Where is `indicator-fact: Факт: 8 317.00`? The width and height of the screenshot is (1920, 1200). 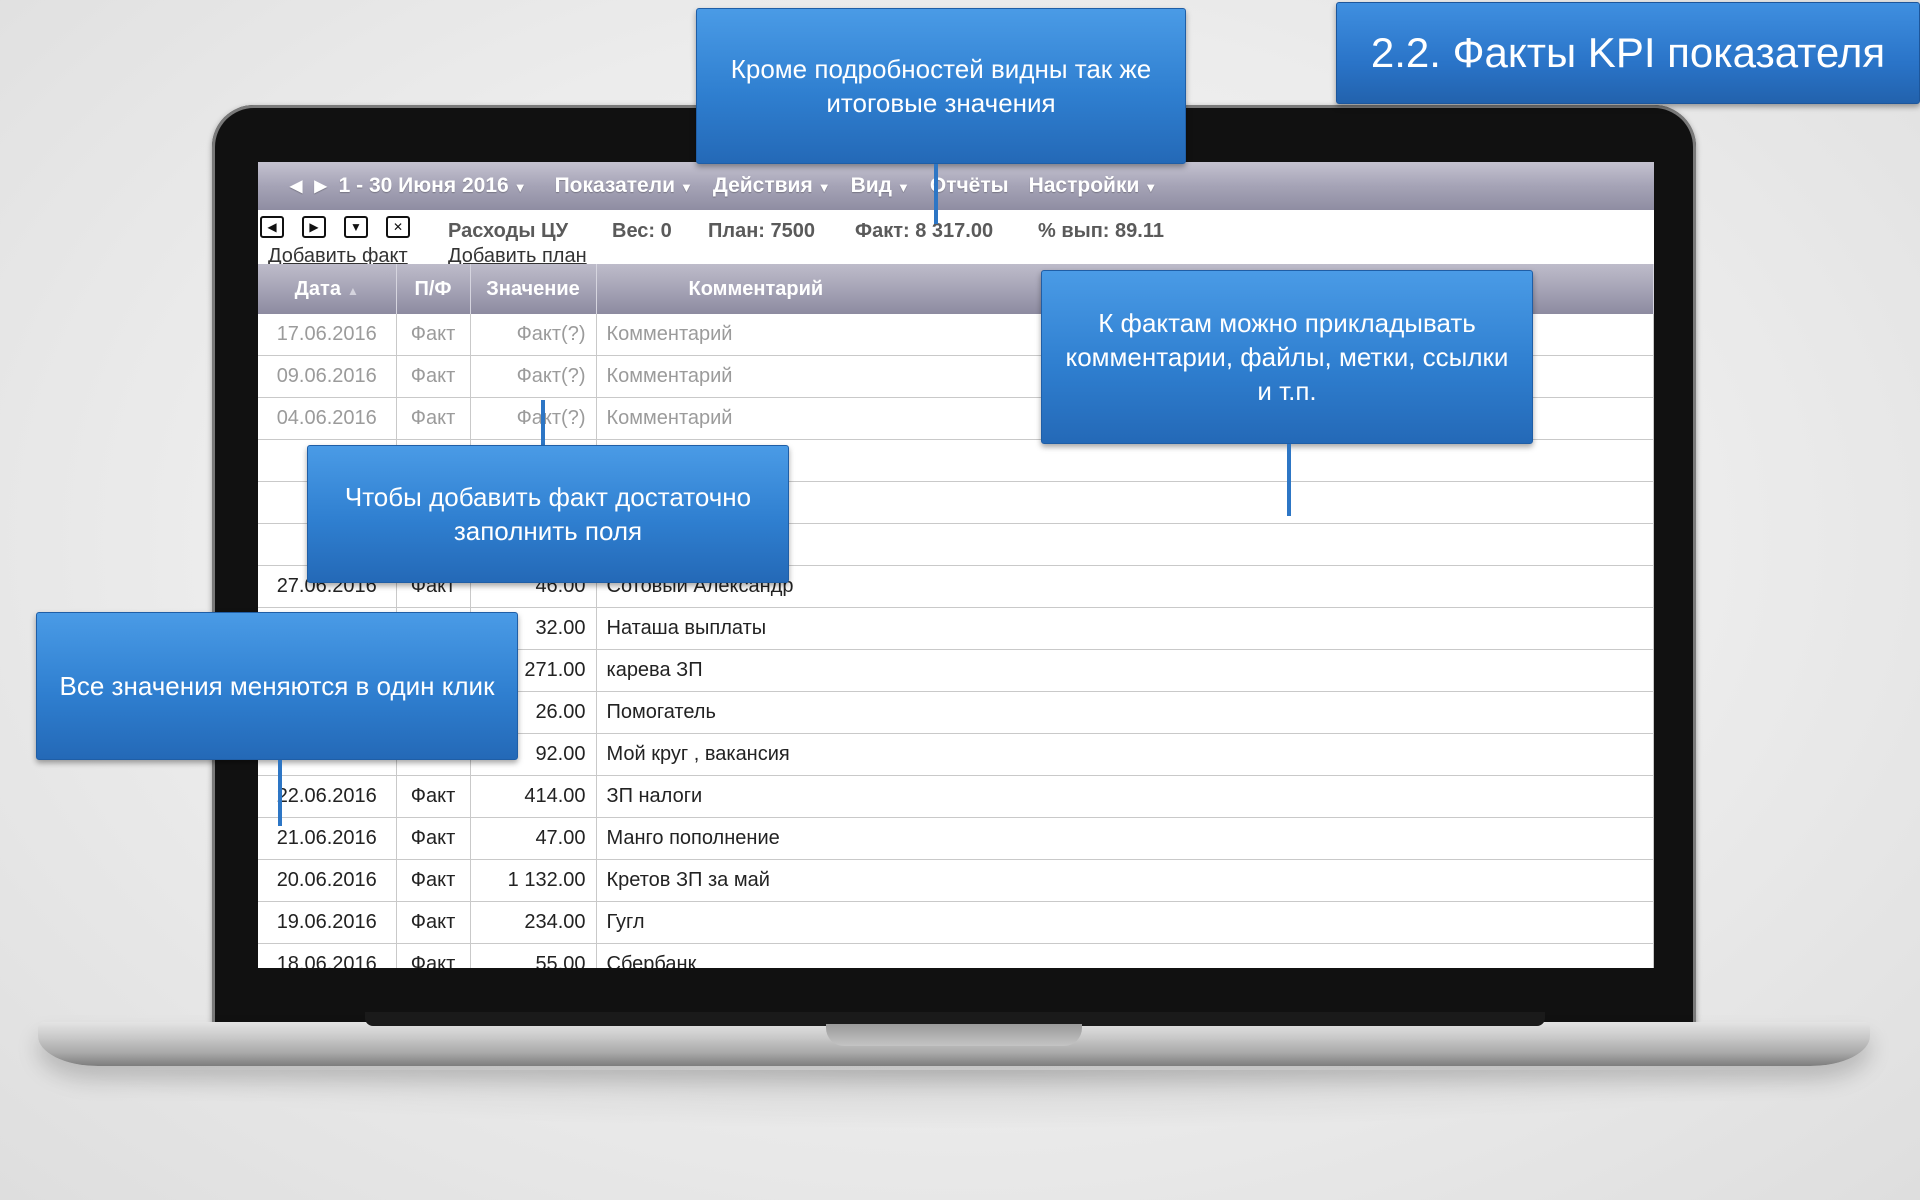
indicator-fact: Факт: 8 317.00 is located at coordinates (924, 231).